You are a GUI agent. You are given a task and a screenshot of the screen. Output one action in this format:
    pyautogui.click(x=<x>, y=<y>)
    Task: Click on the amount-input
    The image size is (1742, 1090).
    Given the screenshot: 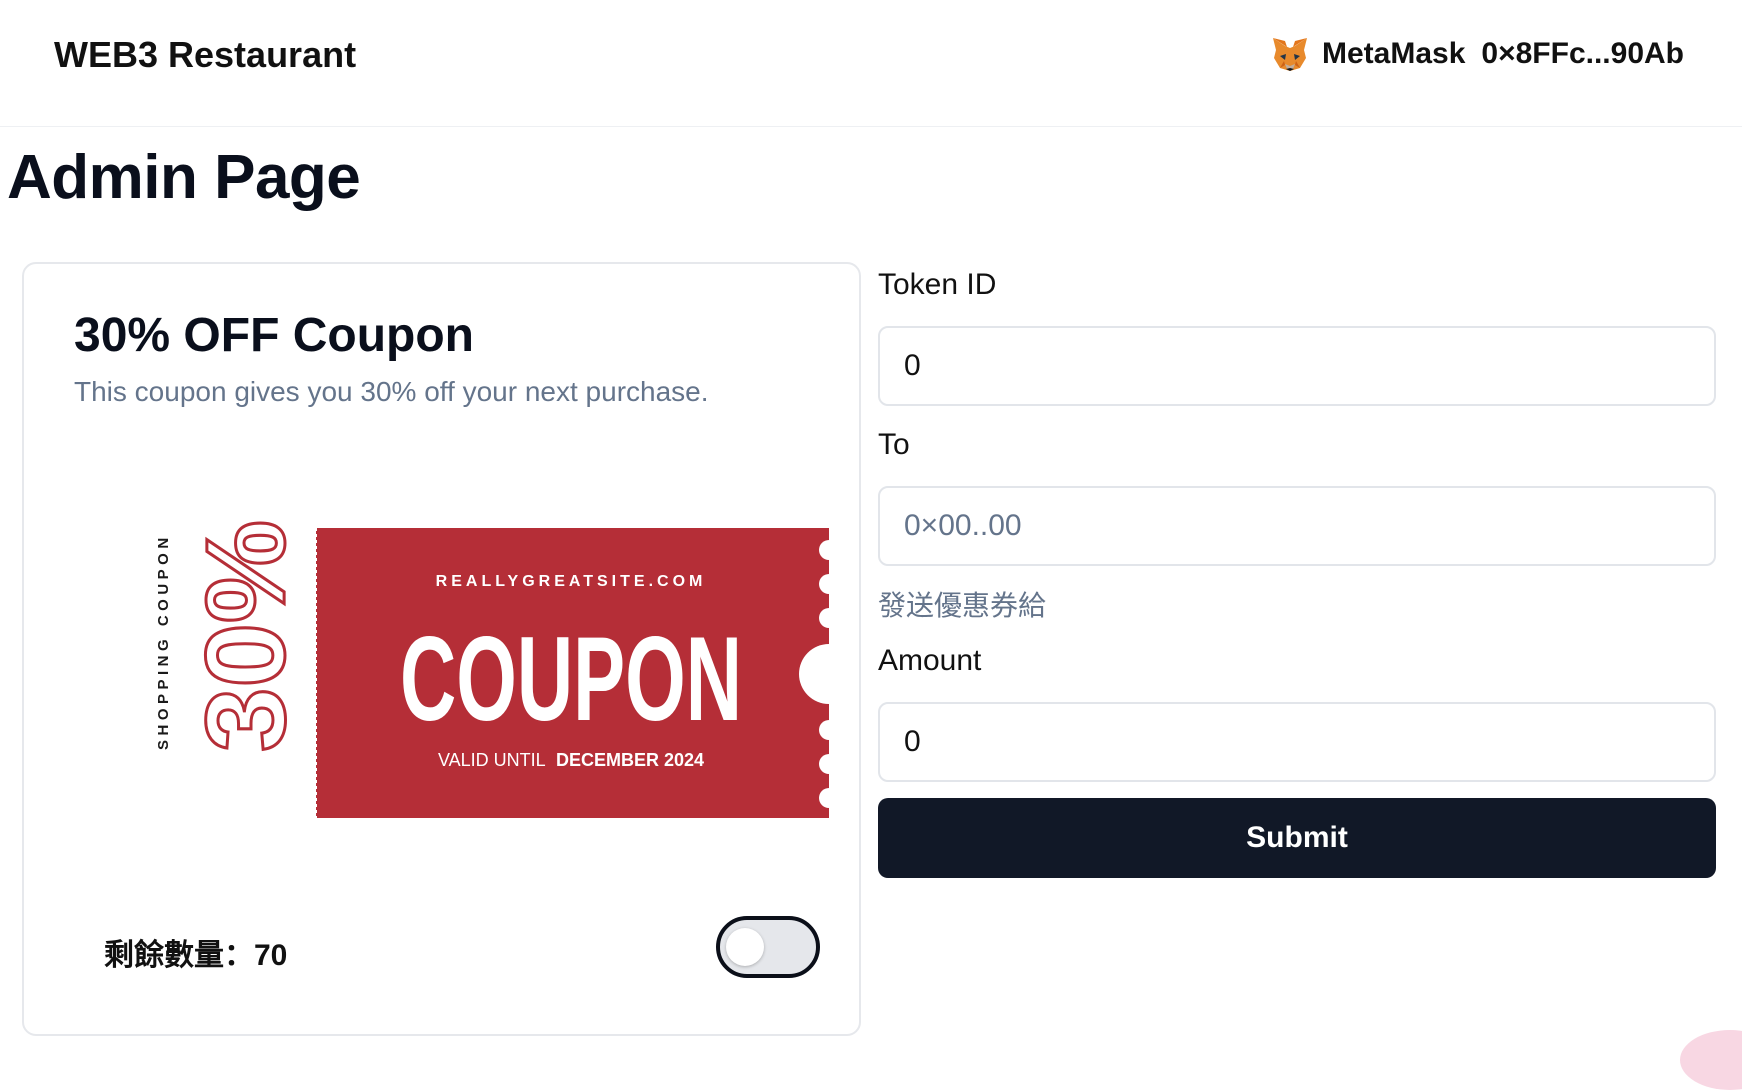 What is the action you would take?
    pyautogui.click(x=1297, y=742)
    